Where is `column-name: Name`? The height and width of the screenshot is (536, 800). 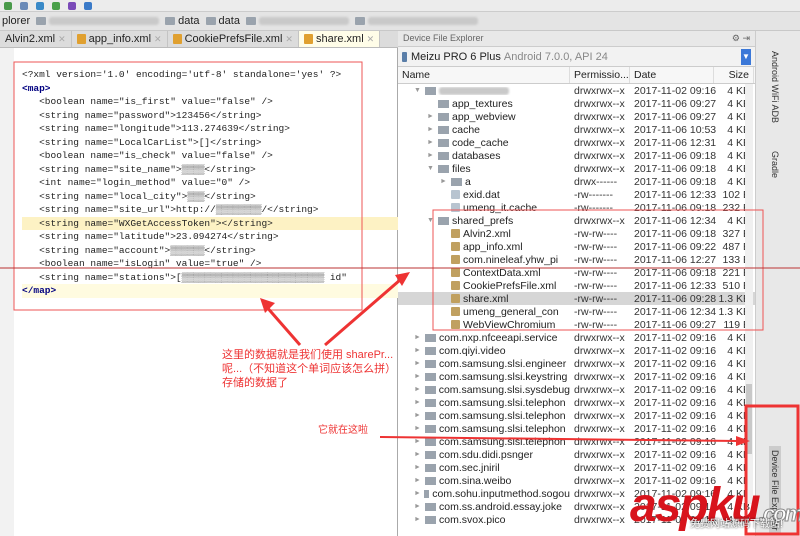 column-name: Name is located at coordinates (484, 75).